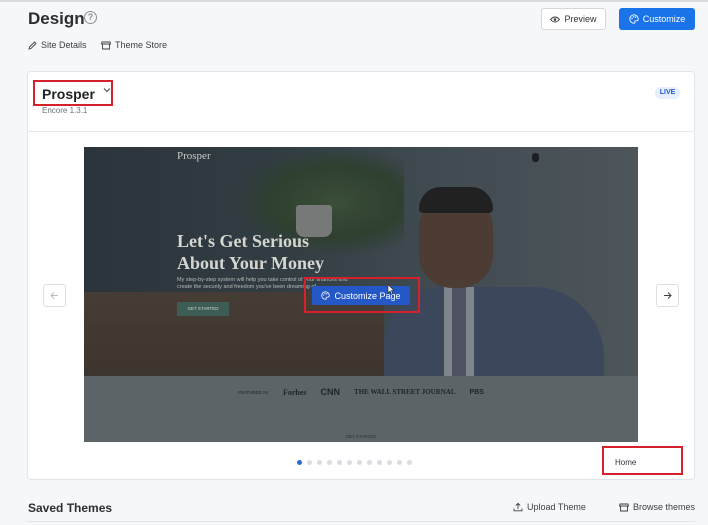  I want to click on customize-button: Customize, so click(657, 19).